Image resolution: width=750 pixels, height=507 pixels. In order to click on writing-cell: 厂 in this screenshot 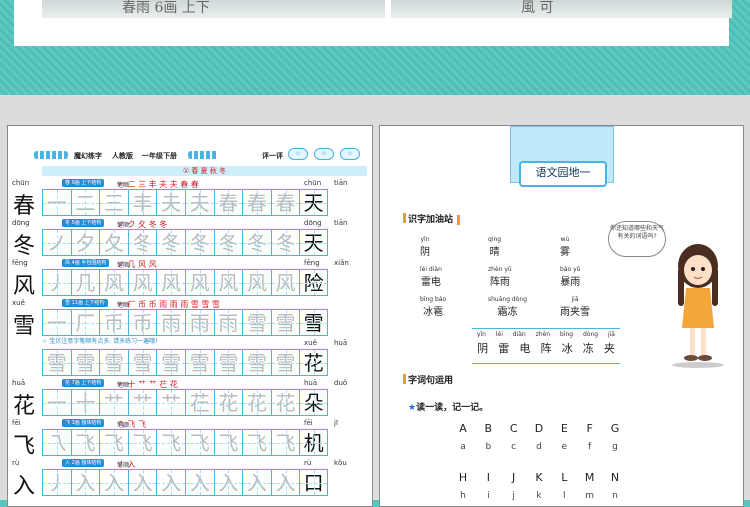, I will do `click(85, 322)`.